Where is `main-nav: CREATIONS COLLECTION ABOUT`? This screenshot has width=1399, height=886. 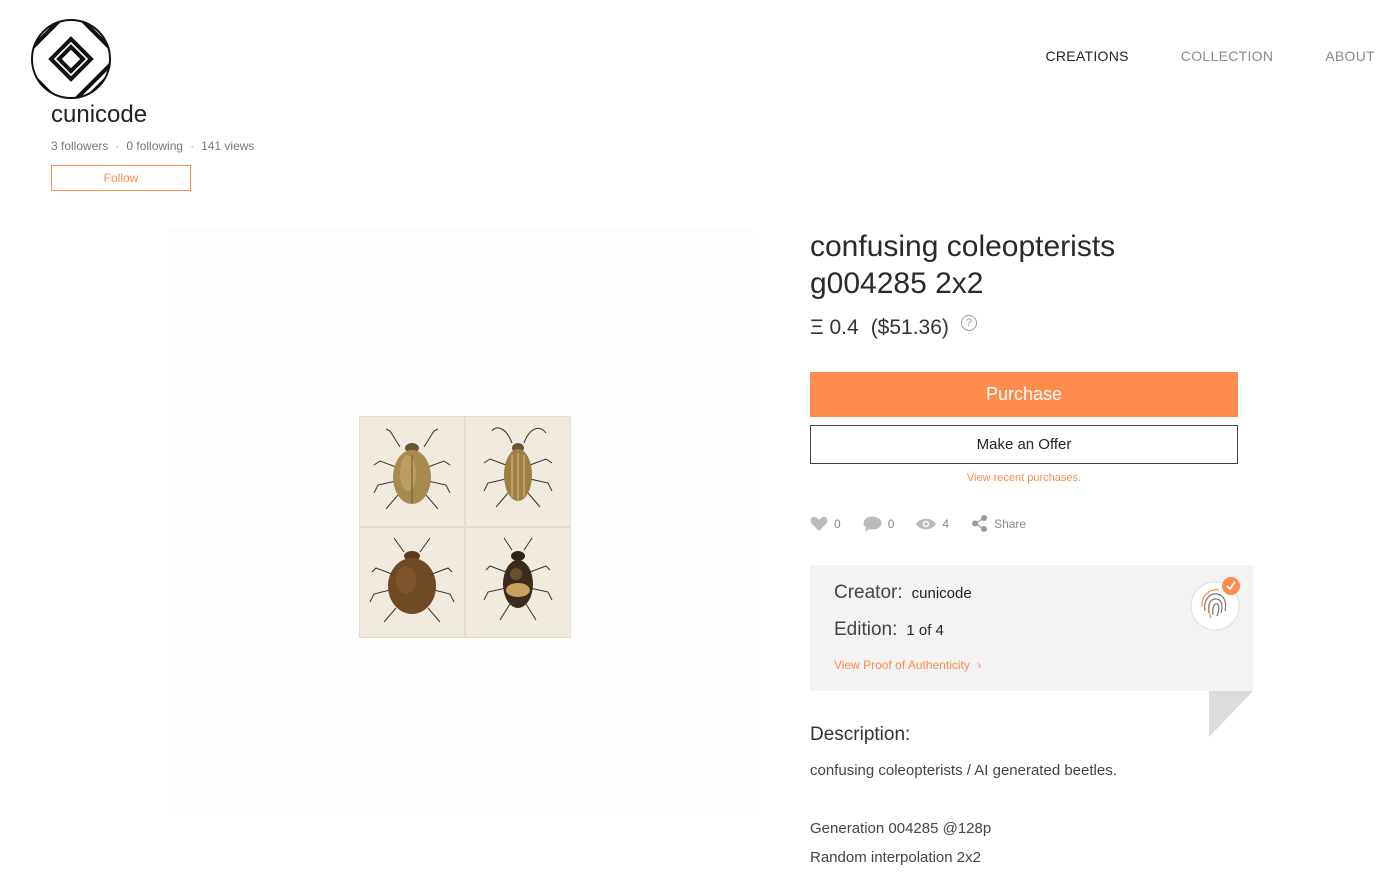
main-nav: CREATIONS COLLECTION ABOUT is located at coordinates (1210, 56).